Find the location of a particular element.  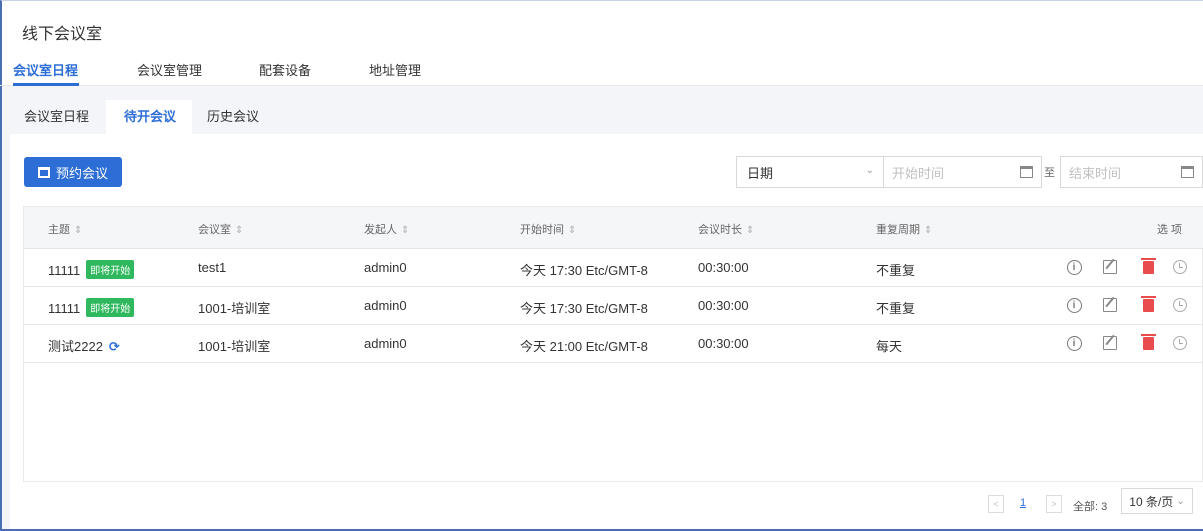

end-time-input: 结束时间 is located at coordinates (1131, 172).